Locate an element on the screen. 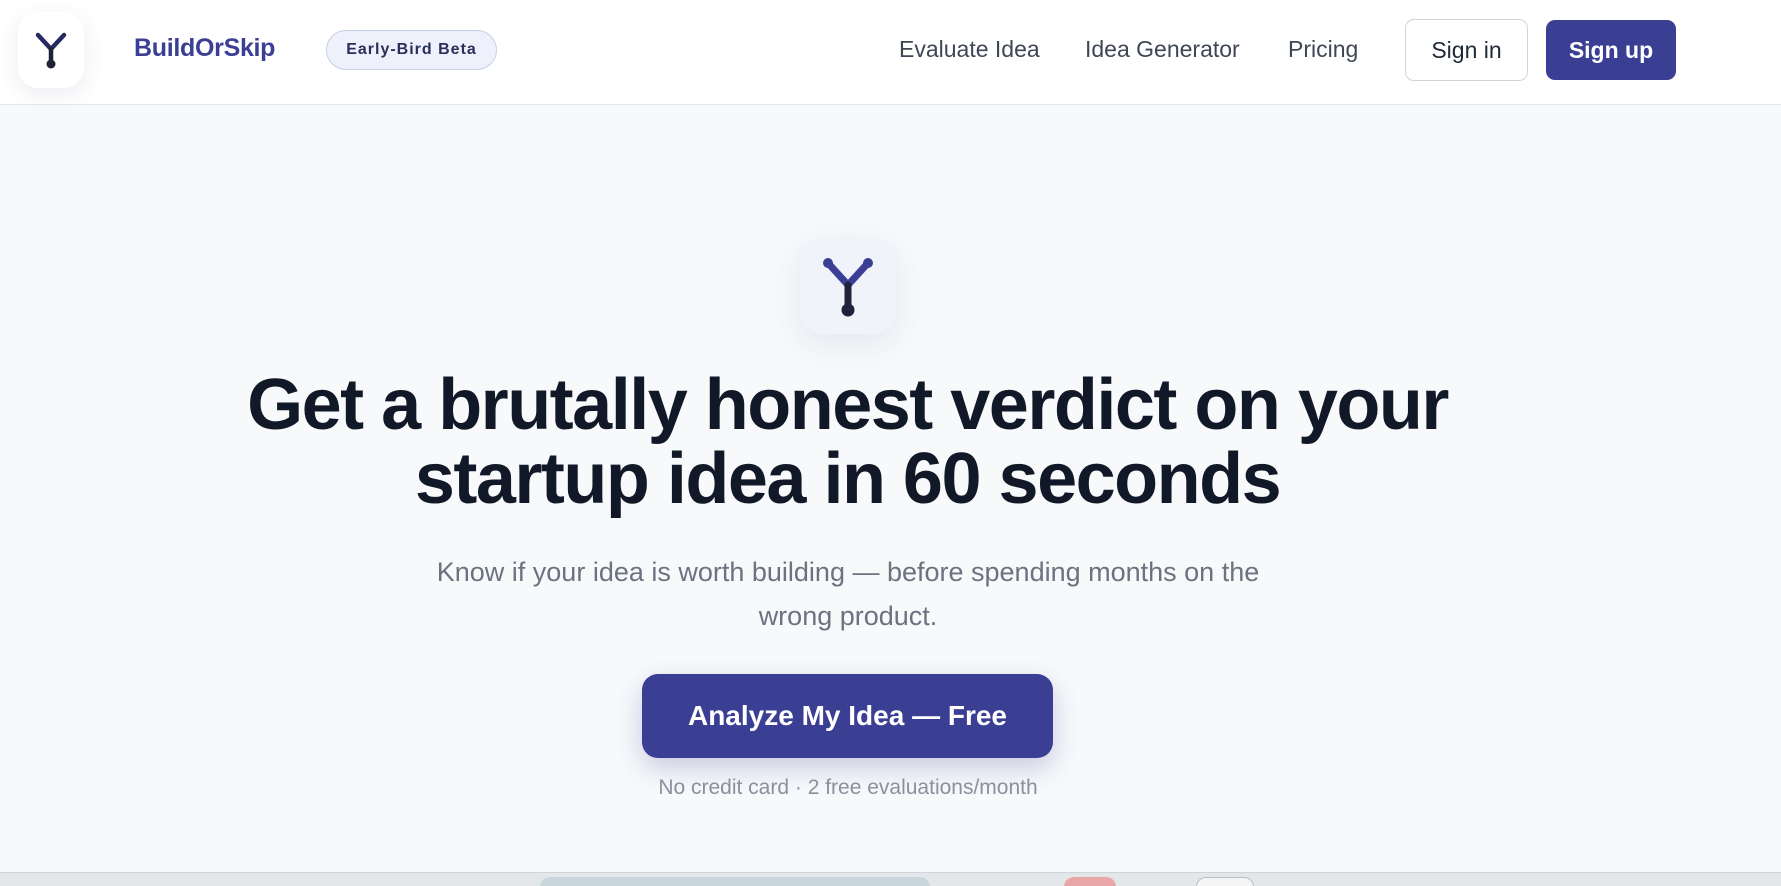 The height and width of the screenshot is (886, 1781). nav-link-idea-generator: Idea Generator is located at coordinates (1162, 49).